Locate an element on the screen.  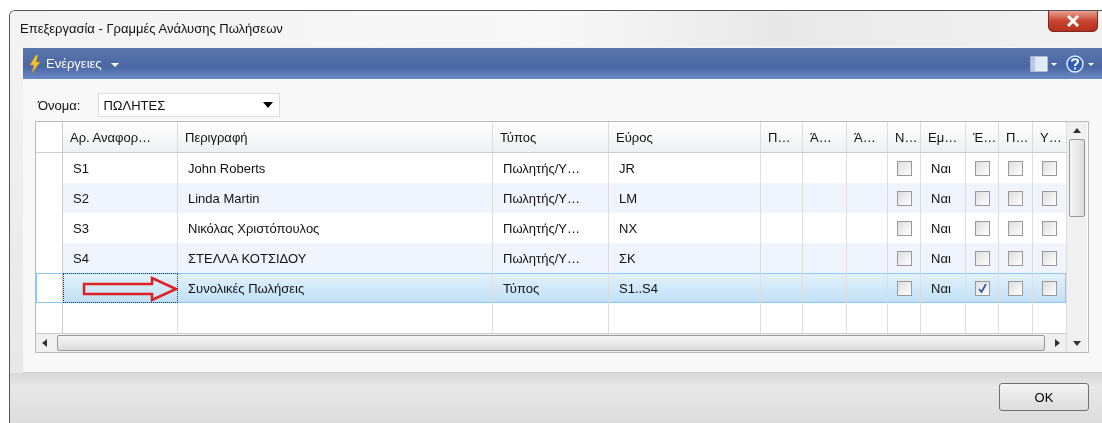
table-cell: NX is located at coordinates (628, 228).